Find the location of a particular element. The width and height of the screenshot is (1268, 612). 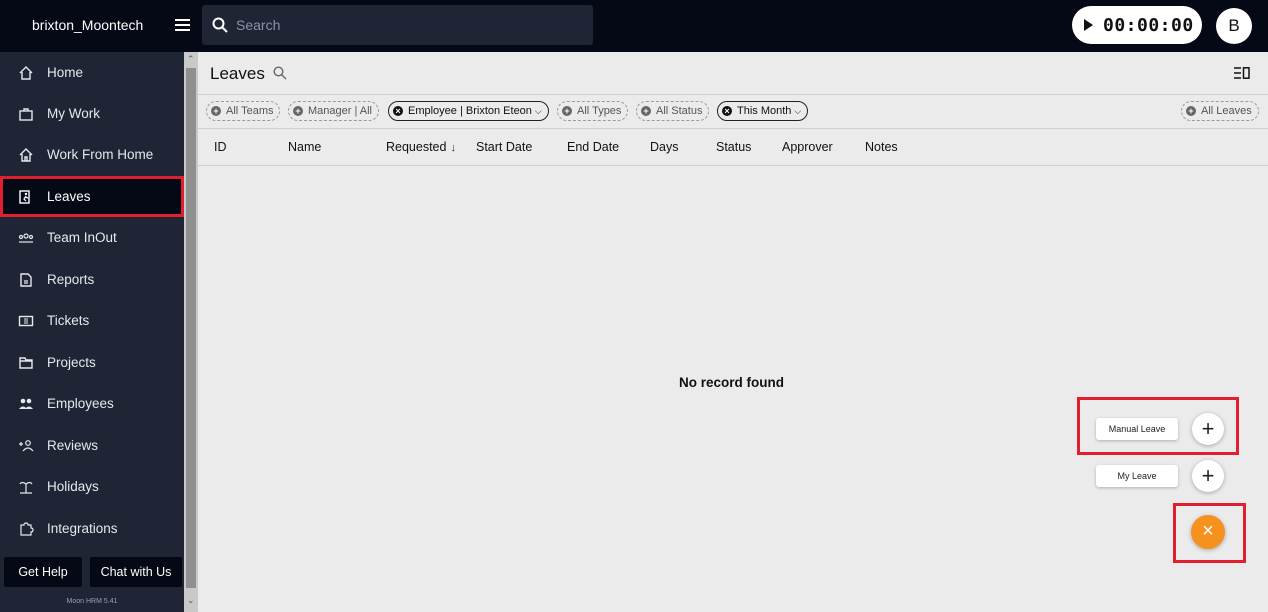

hamburger-menu-icon is located at coordinates (183, 25).